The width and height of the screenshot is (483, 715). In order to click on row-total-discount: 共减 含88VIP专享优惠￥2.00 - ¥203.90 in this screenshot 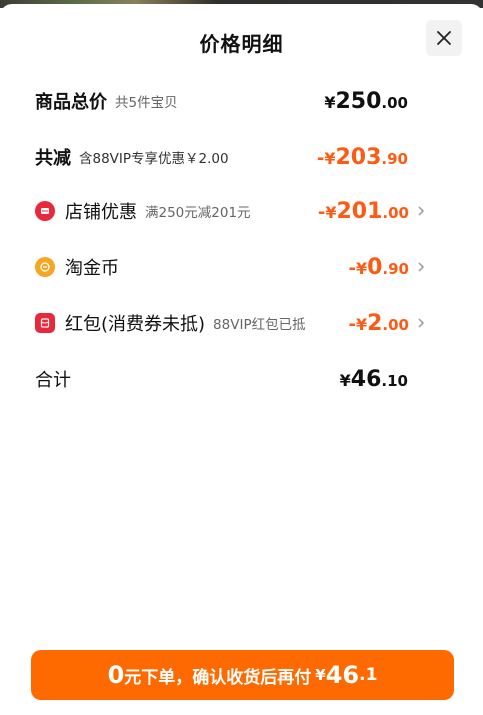, I will do `click(240, 157)`.